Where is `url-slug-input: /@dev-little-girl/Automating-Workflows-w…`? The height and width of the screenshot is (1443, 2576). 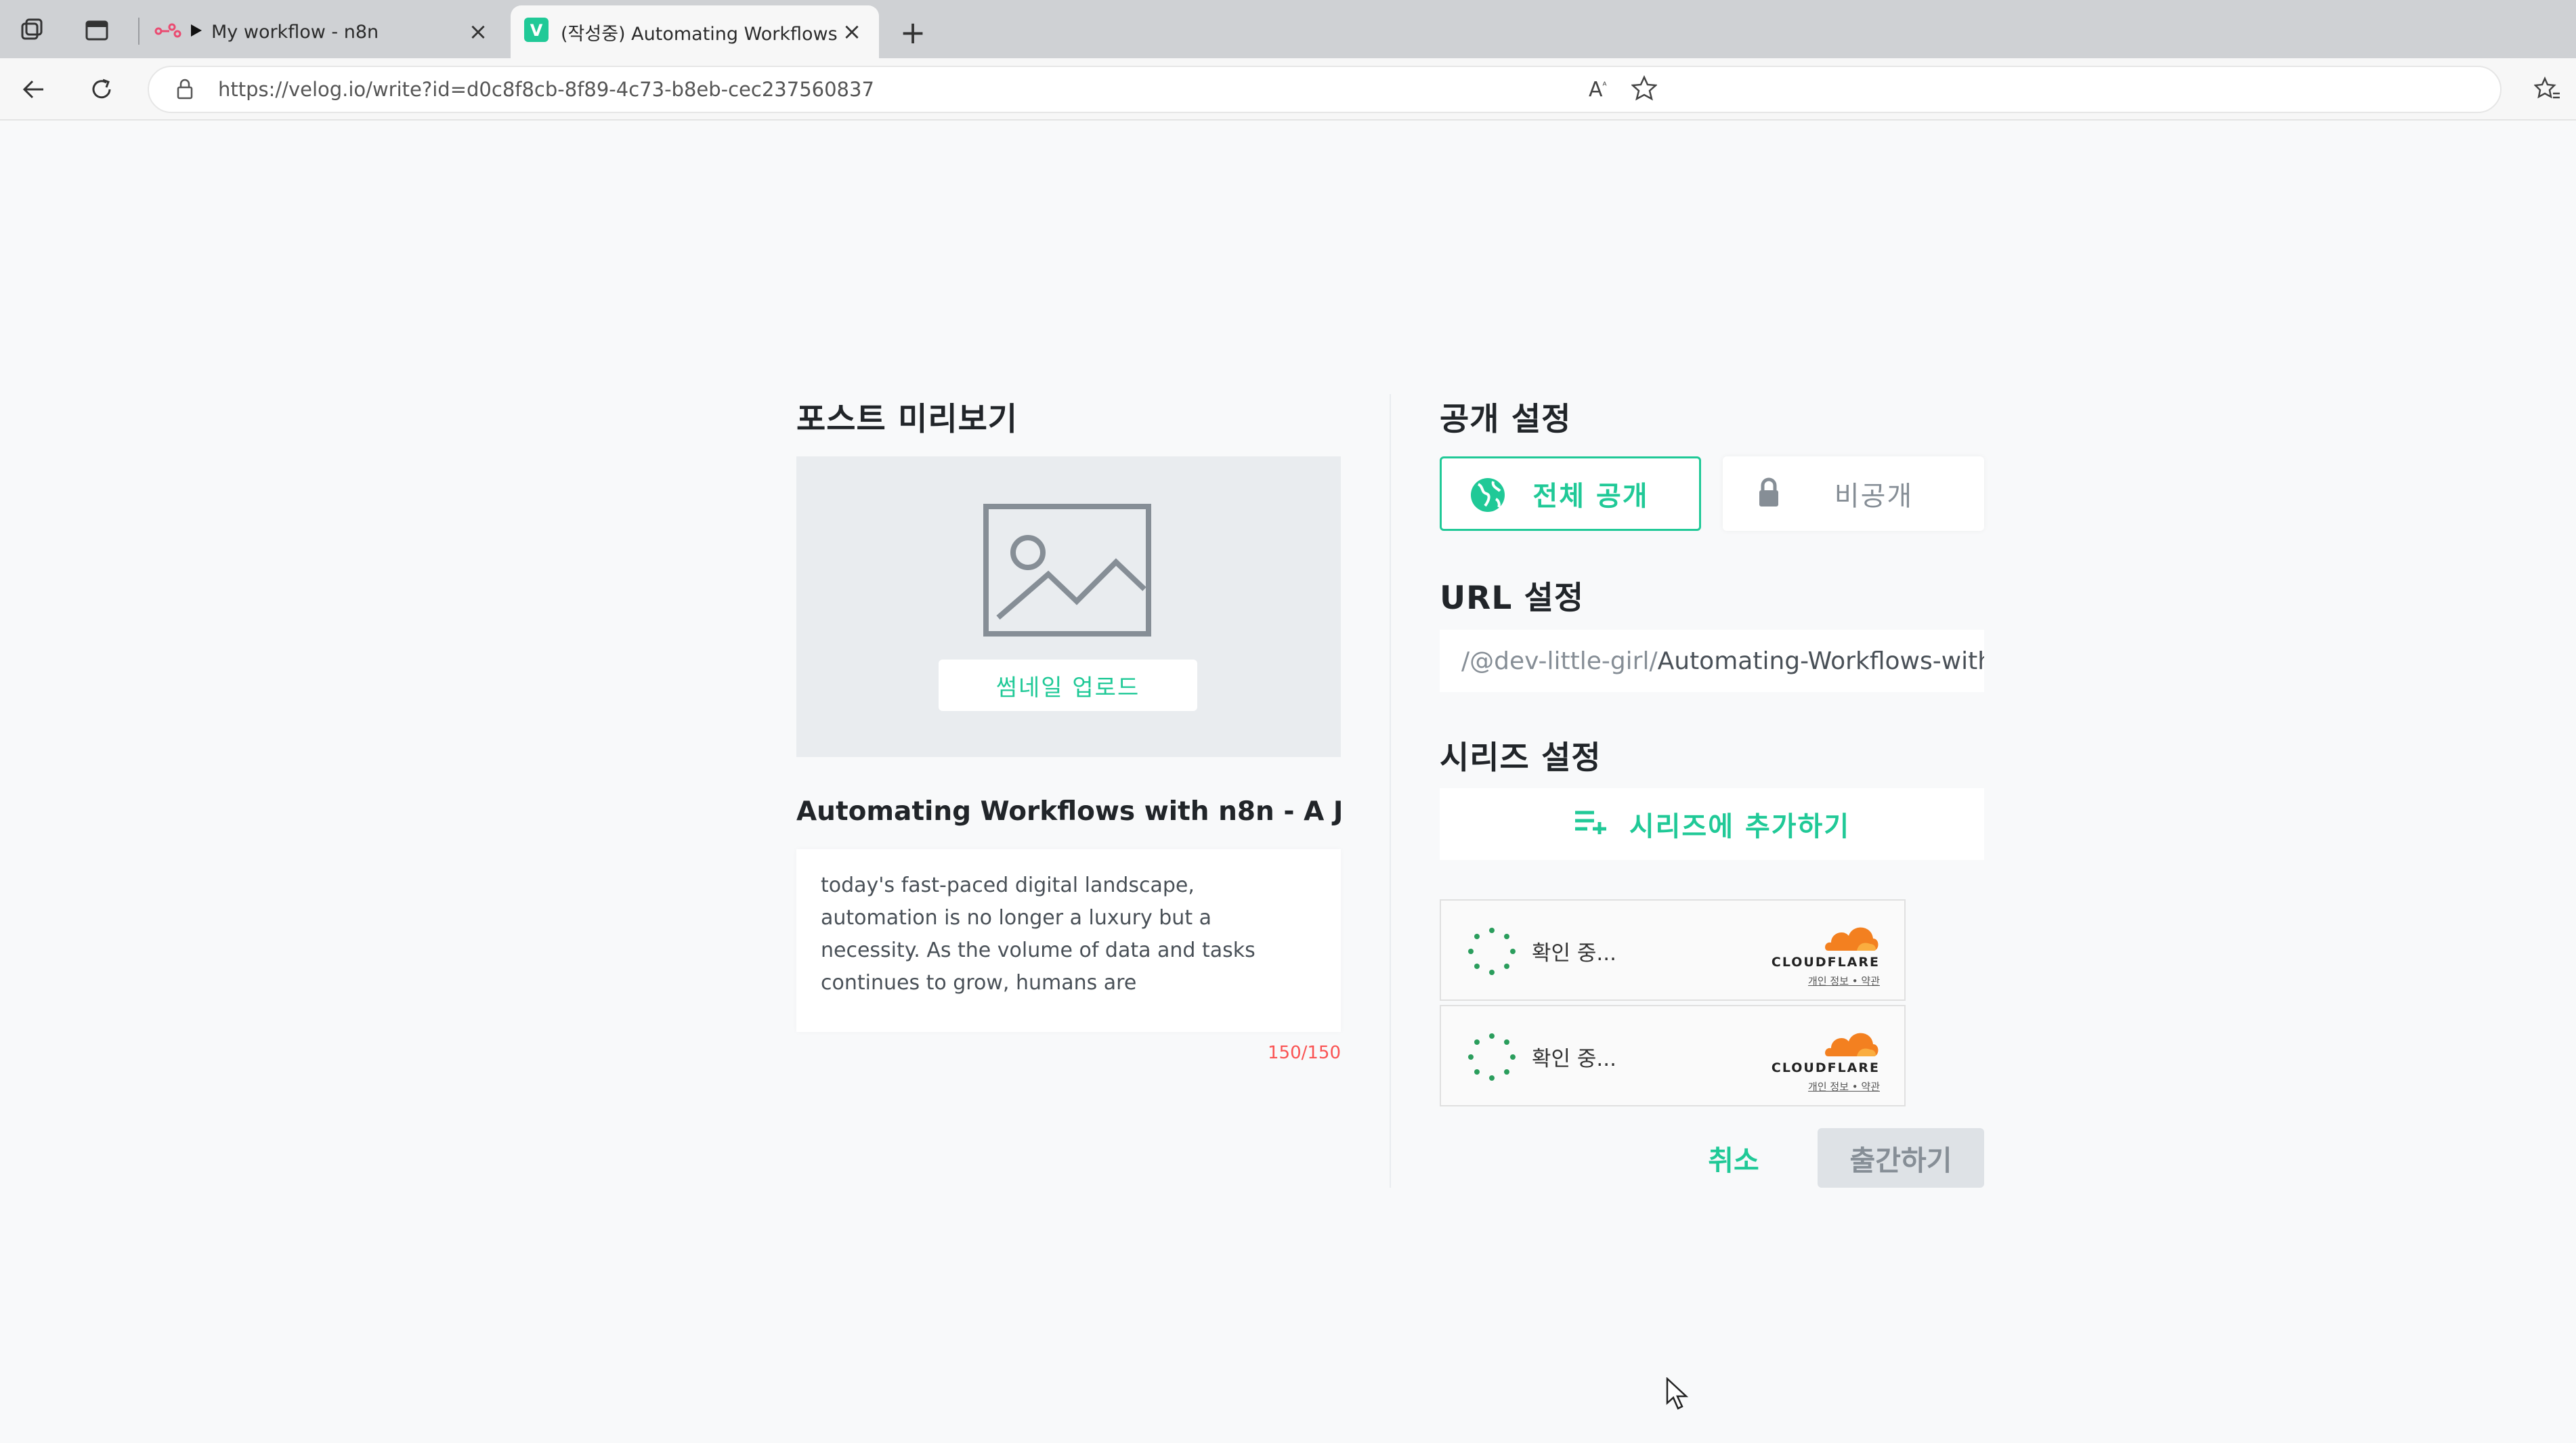
url-slug-input: /@dev-little-girl/Automating-Workflows-w… is located at coordinates (1712, 661).